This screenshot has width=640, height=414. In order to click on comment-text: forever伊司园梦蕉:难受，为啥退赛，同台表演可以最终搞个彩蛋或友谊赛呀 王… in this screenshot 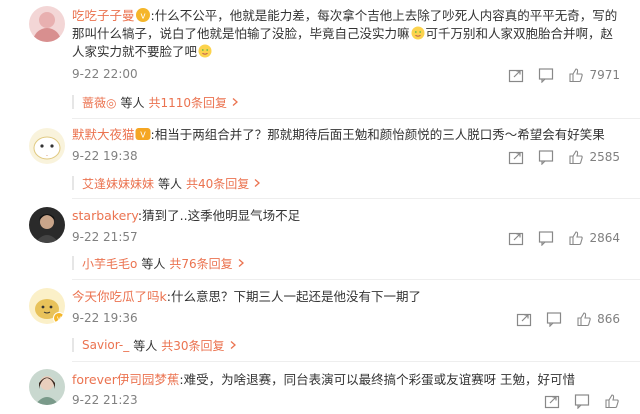, I will do `click(324, 379)`.